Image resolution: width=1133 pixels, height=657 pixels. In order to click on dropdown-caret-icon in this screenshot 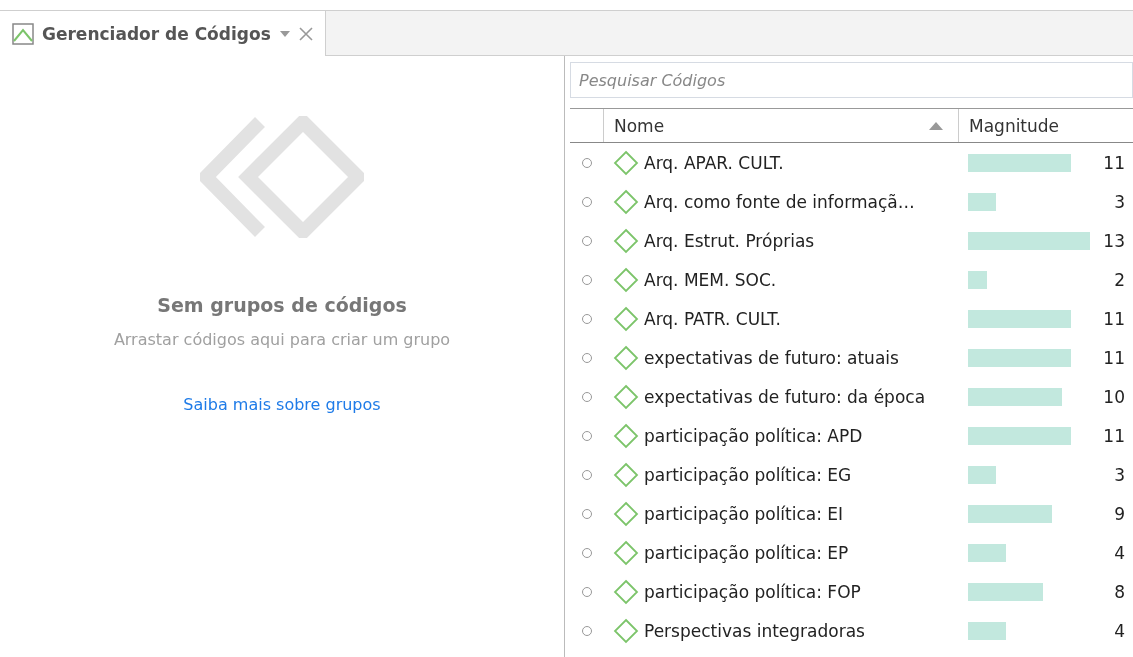, I will do `click(284, 33)`.